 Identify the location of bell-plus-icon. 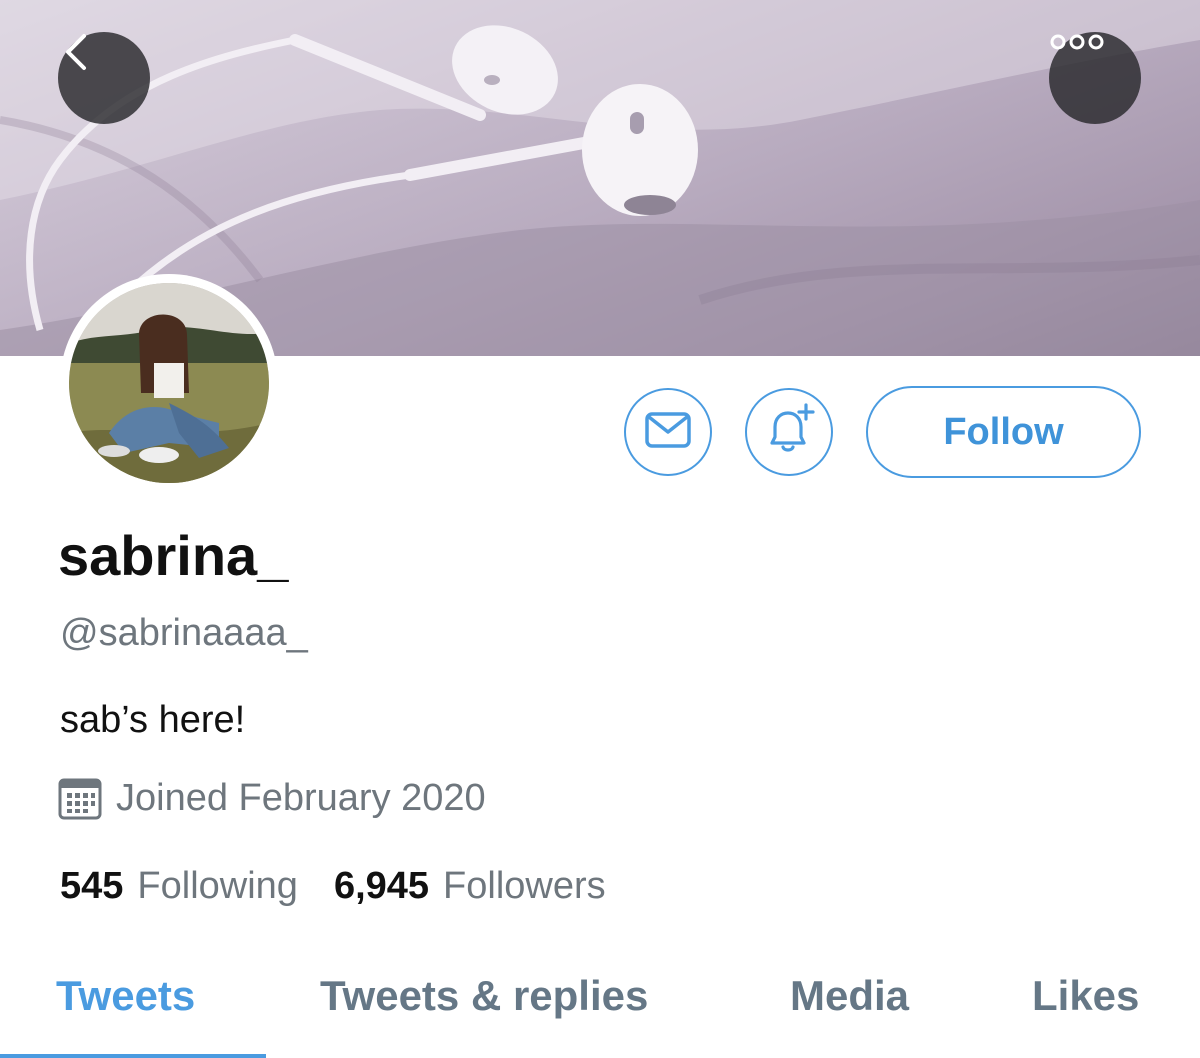
(789, 432).